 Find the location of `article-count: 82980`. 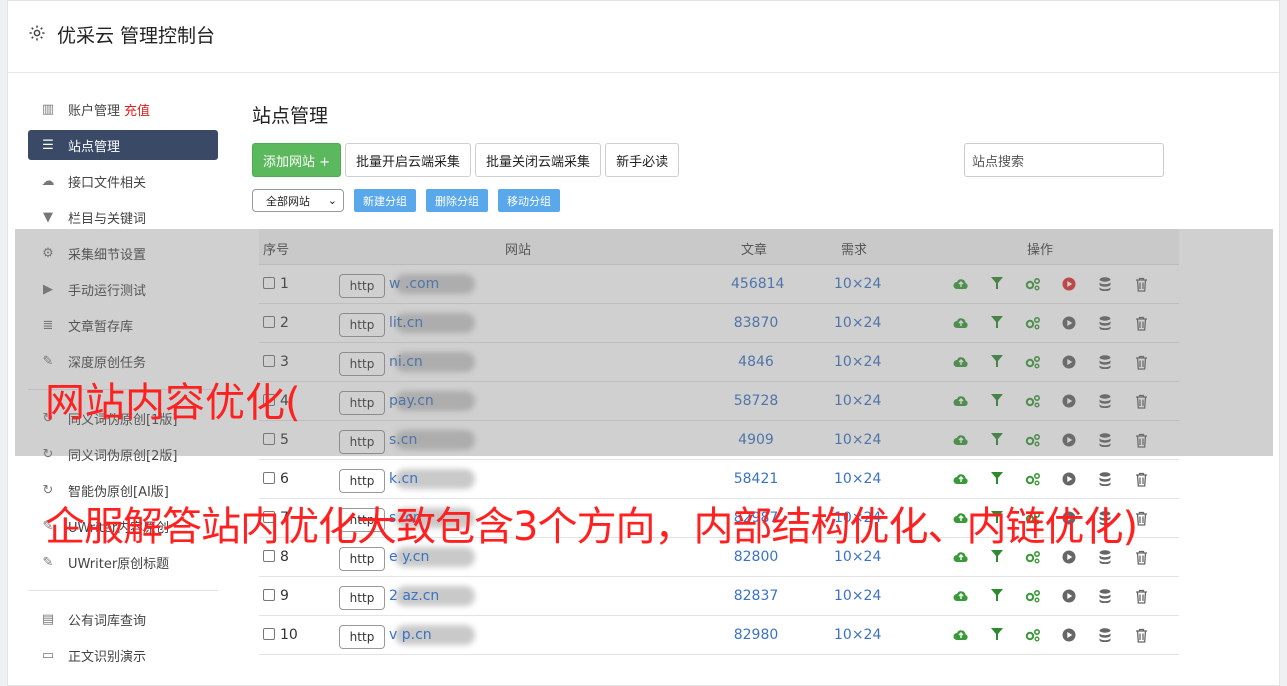

article-count: 82980 is located at coordinates (756, 635).